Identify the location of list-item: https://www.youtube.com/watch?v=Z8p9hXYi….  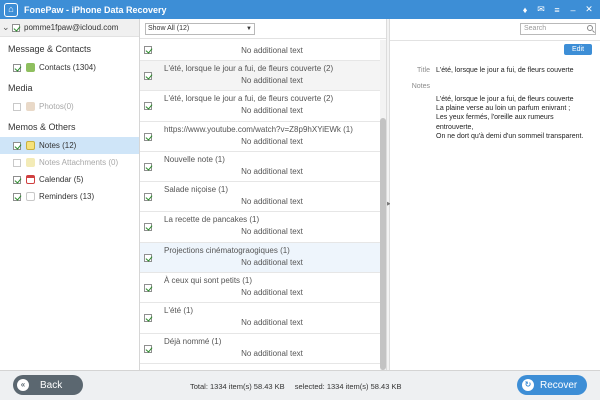
(260, 137).